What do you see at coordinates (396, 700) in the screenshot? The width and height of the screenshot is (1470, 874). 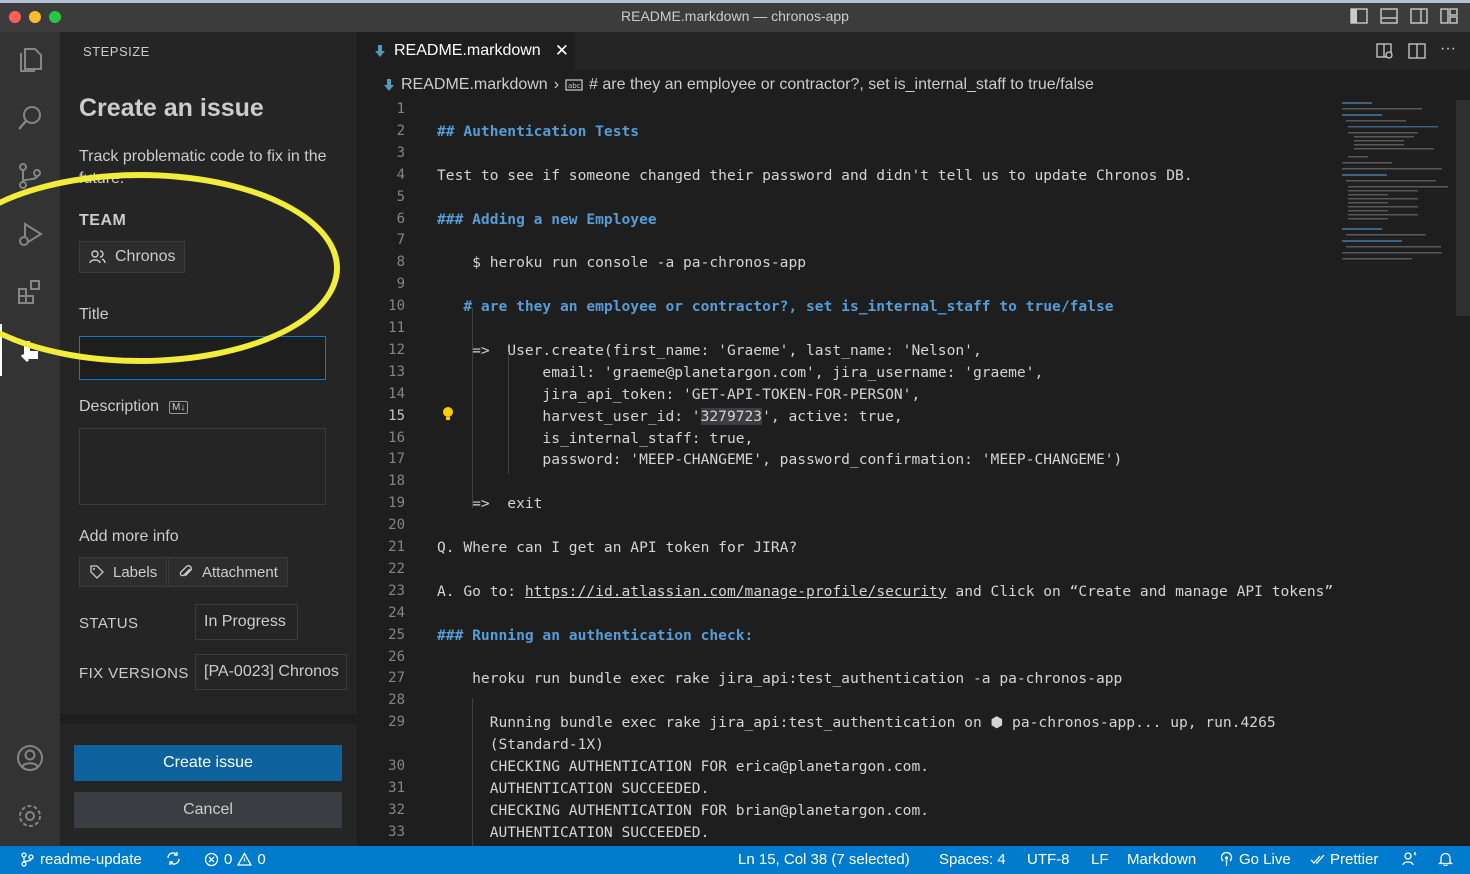 I see `line-number: 28` at bounding box center [396, 700].